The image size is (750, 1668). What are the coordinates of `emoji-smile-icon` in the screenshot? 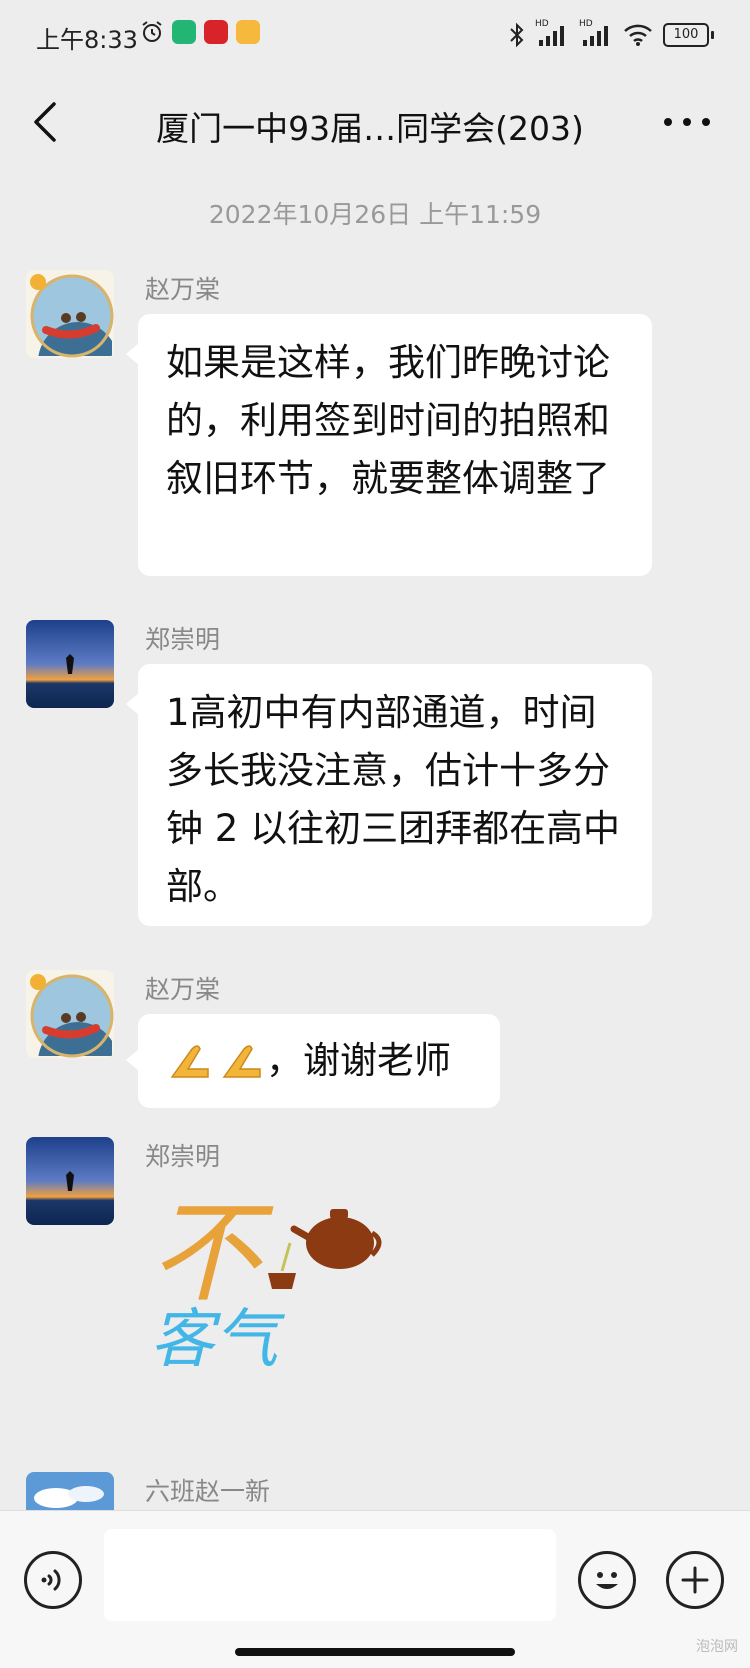 It's located at (607, 1580).